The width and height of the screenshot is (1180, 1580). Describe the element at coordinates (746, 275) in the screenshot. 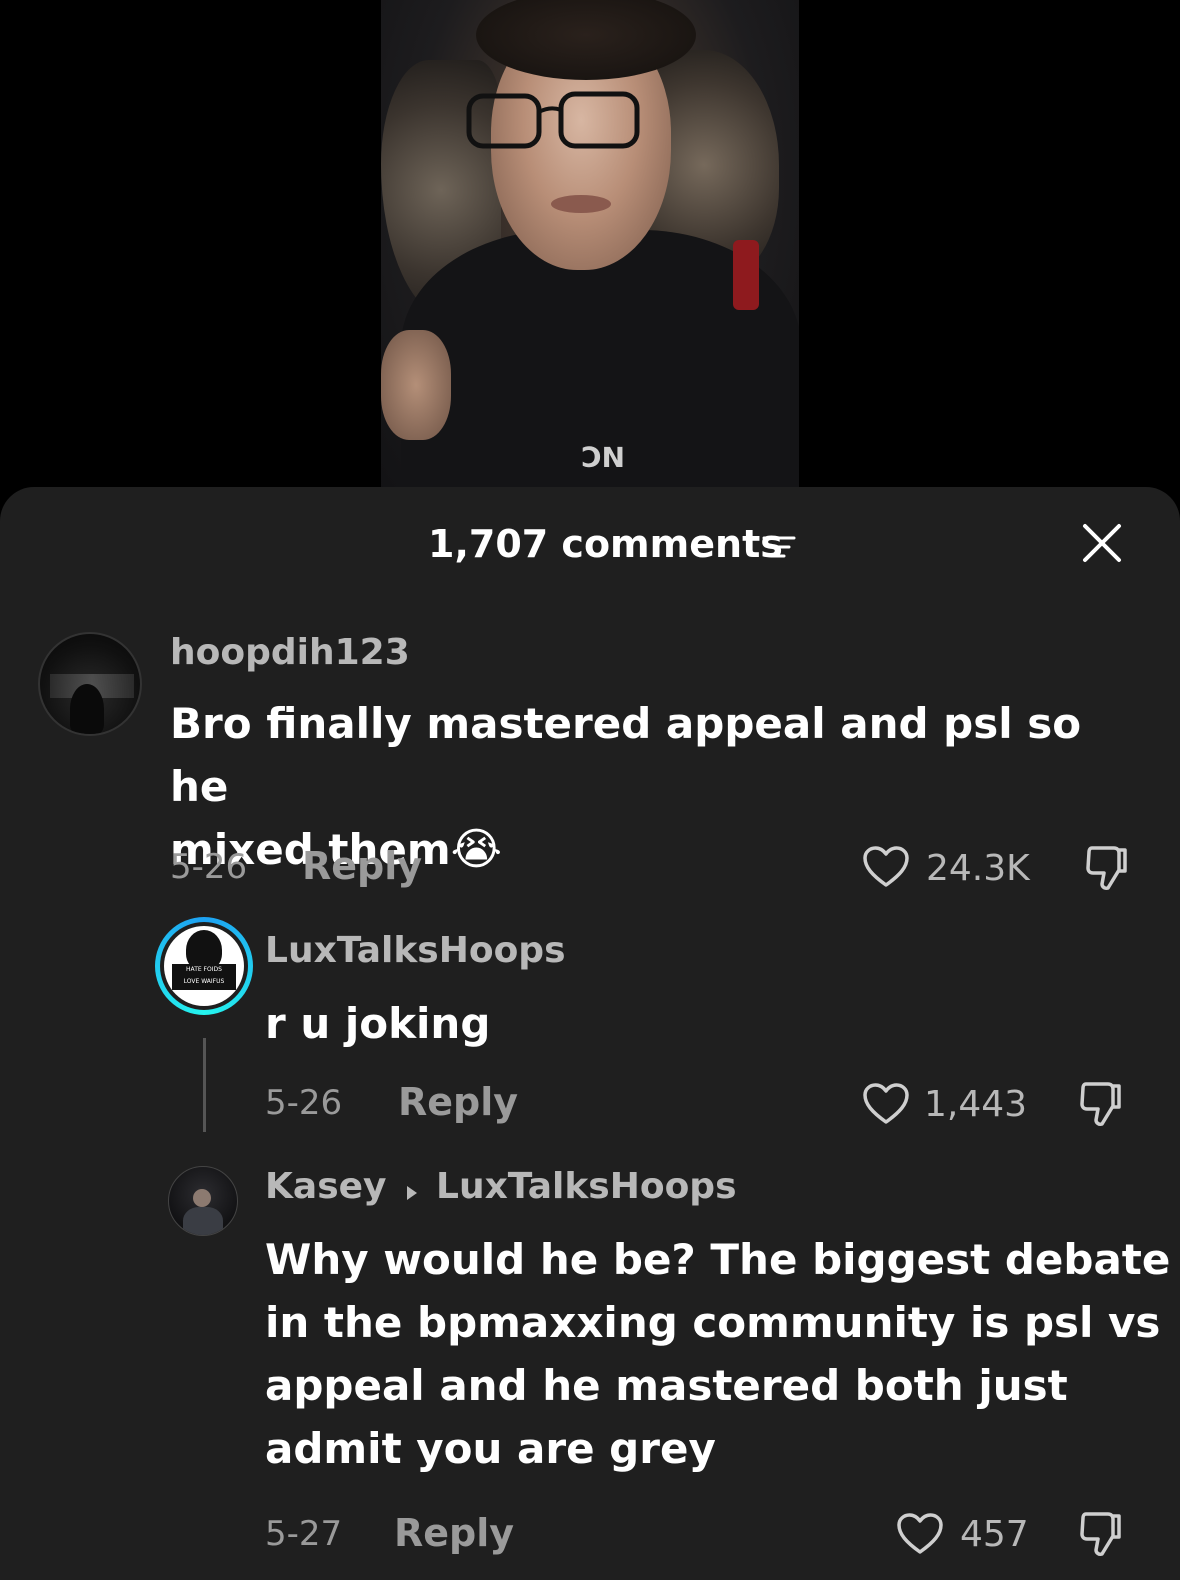

I see `red-tag` at that location.